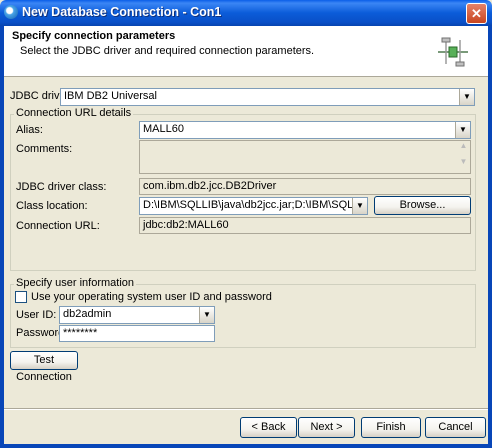 This screenshot has height=448, width=492. I want to click on back-button: < Back, so click(268, 427).